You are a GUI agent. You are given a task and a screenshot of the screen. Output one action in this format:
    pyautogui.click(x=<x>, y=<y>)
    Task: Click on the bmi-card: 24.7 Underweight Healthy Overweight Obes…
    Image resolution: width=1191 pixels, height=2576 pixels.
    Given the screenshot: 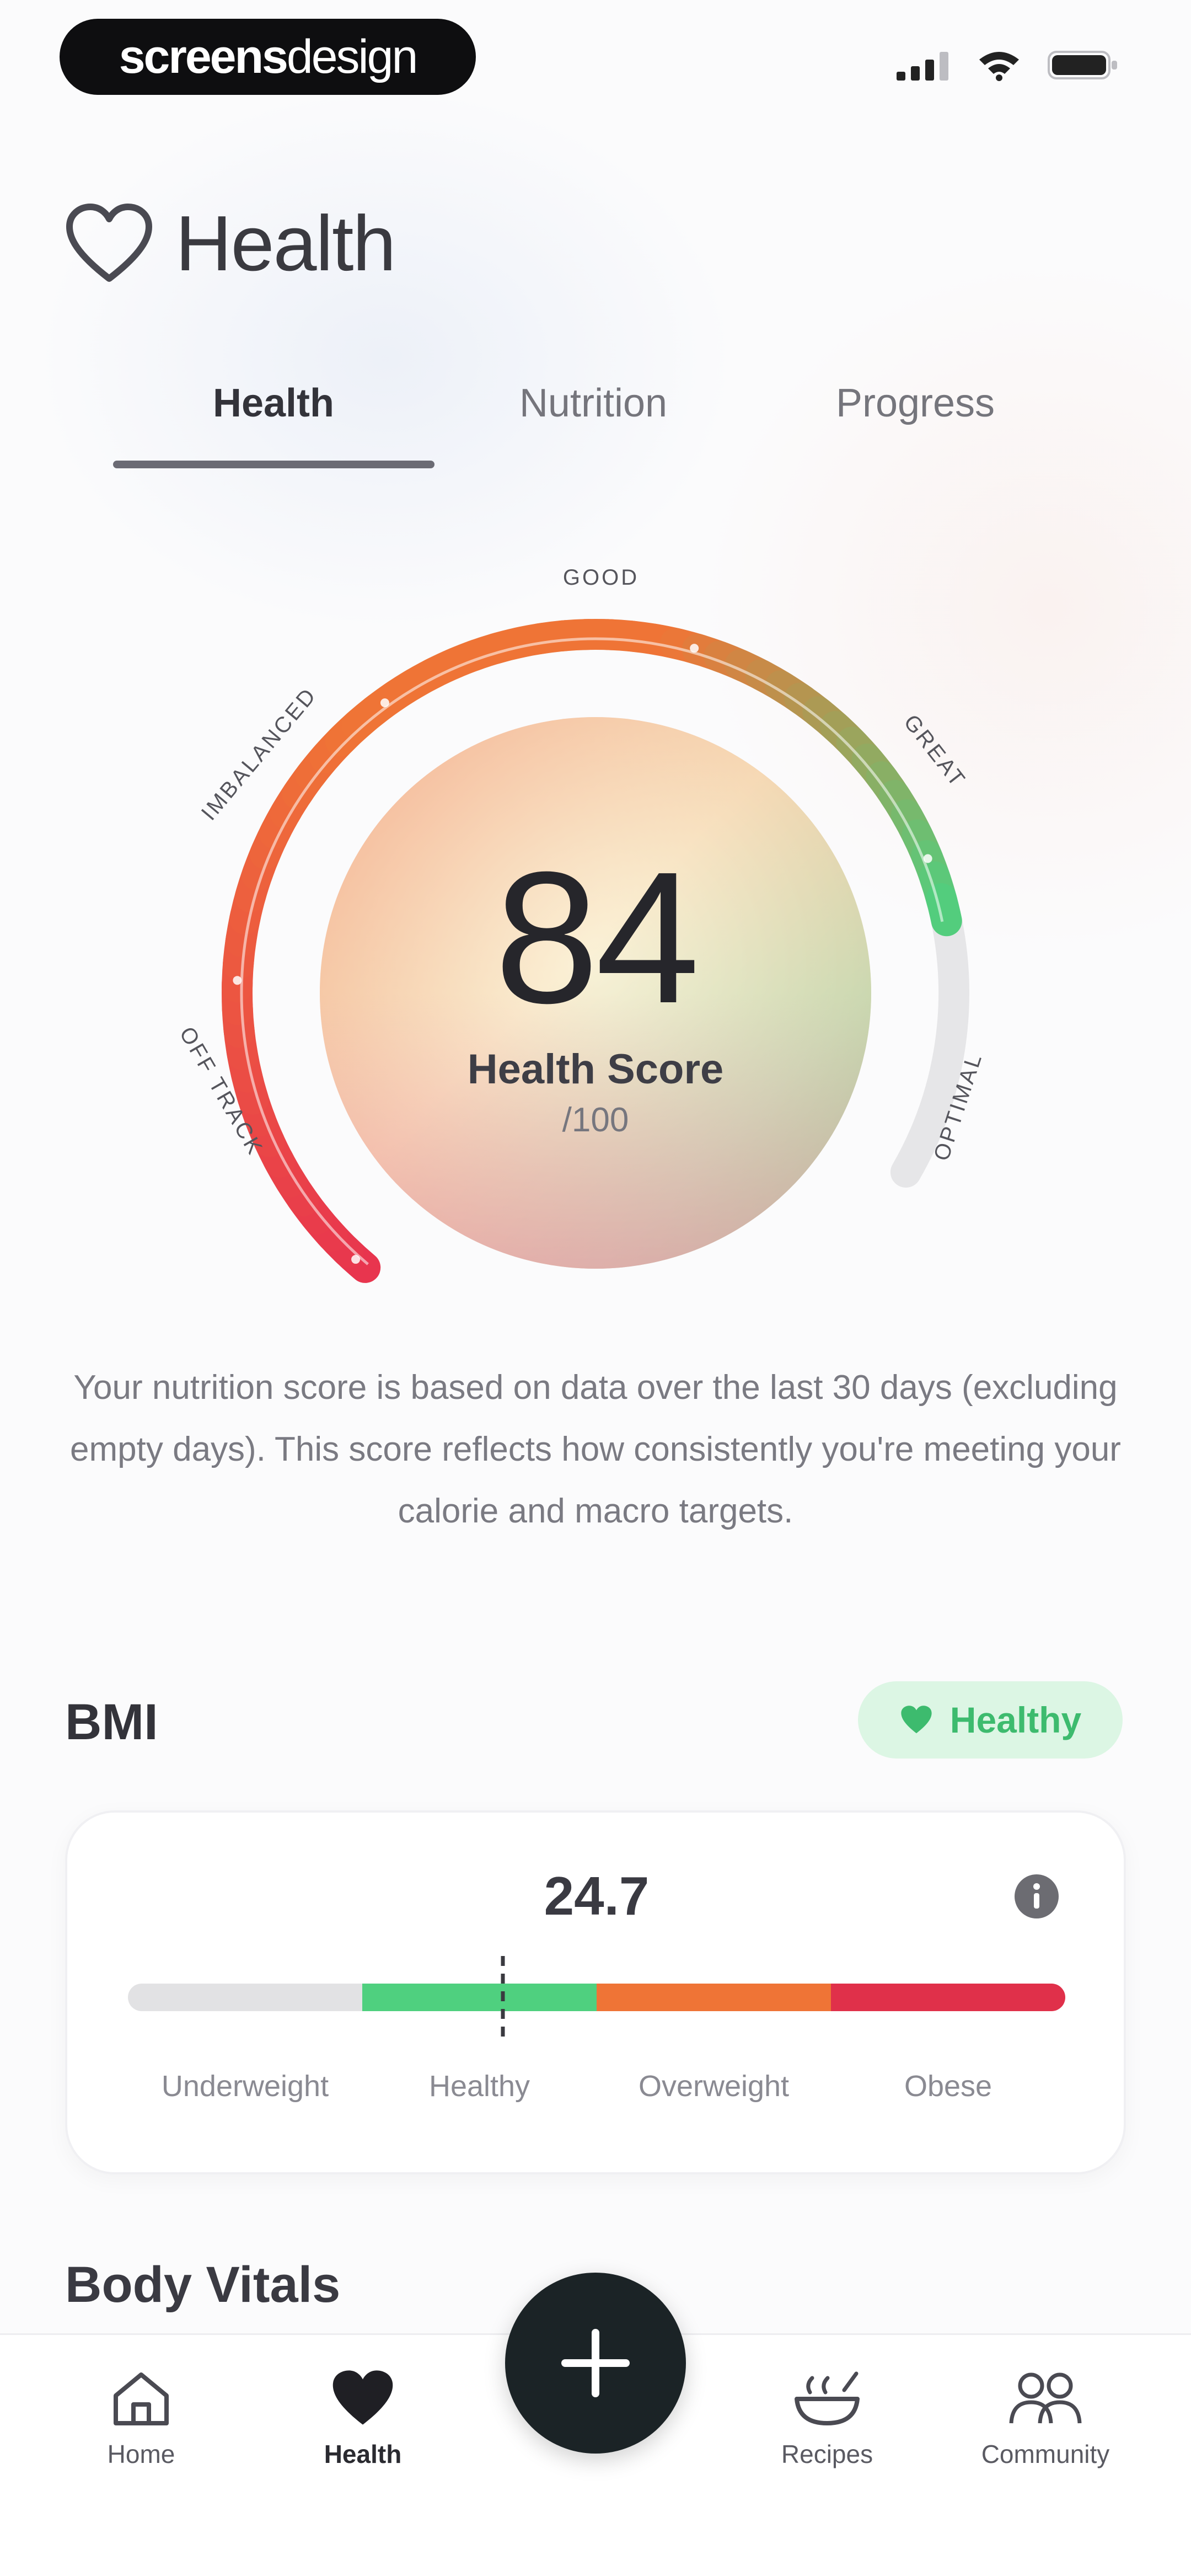 What is the action you would take?
    pyautogui.click(x=595, y=1992)
    